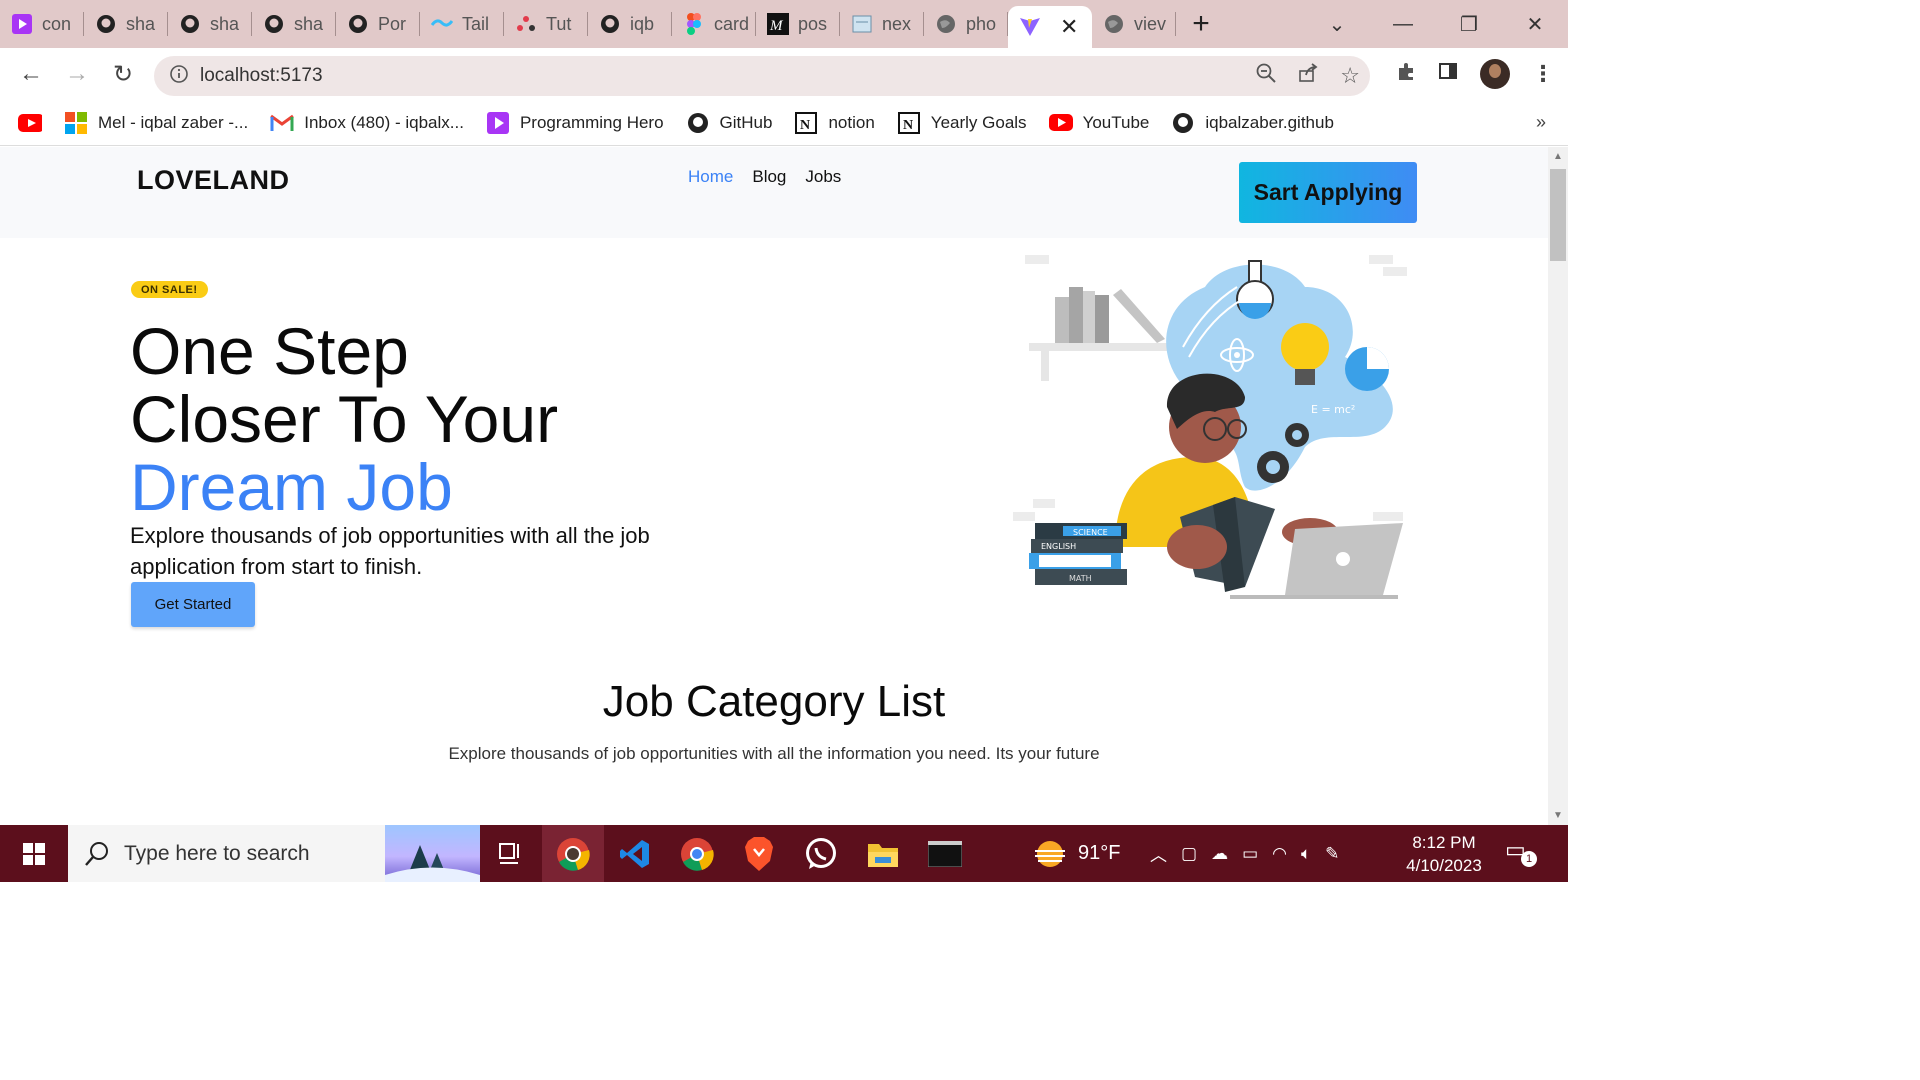 This screenshot has height=1080, width=1920. I want to click on get-started-button: Get Started, so click(193, 604).